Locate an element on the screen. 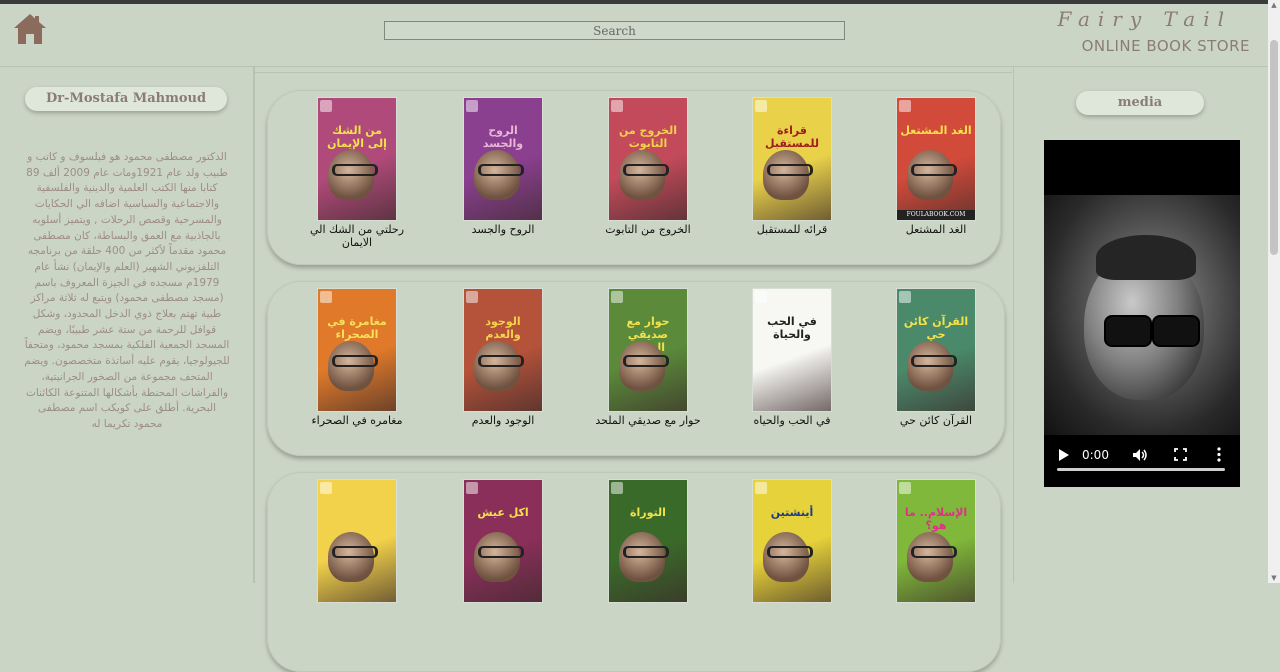 This screenshot has height=672, width=1280. book-cover-title: من الشك إلى الإيمان is located at coordinates (357, 137).